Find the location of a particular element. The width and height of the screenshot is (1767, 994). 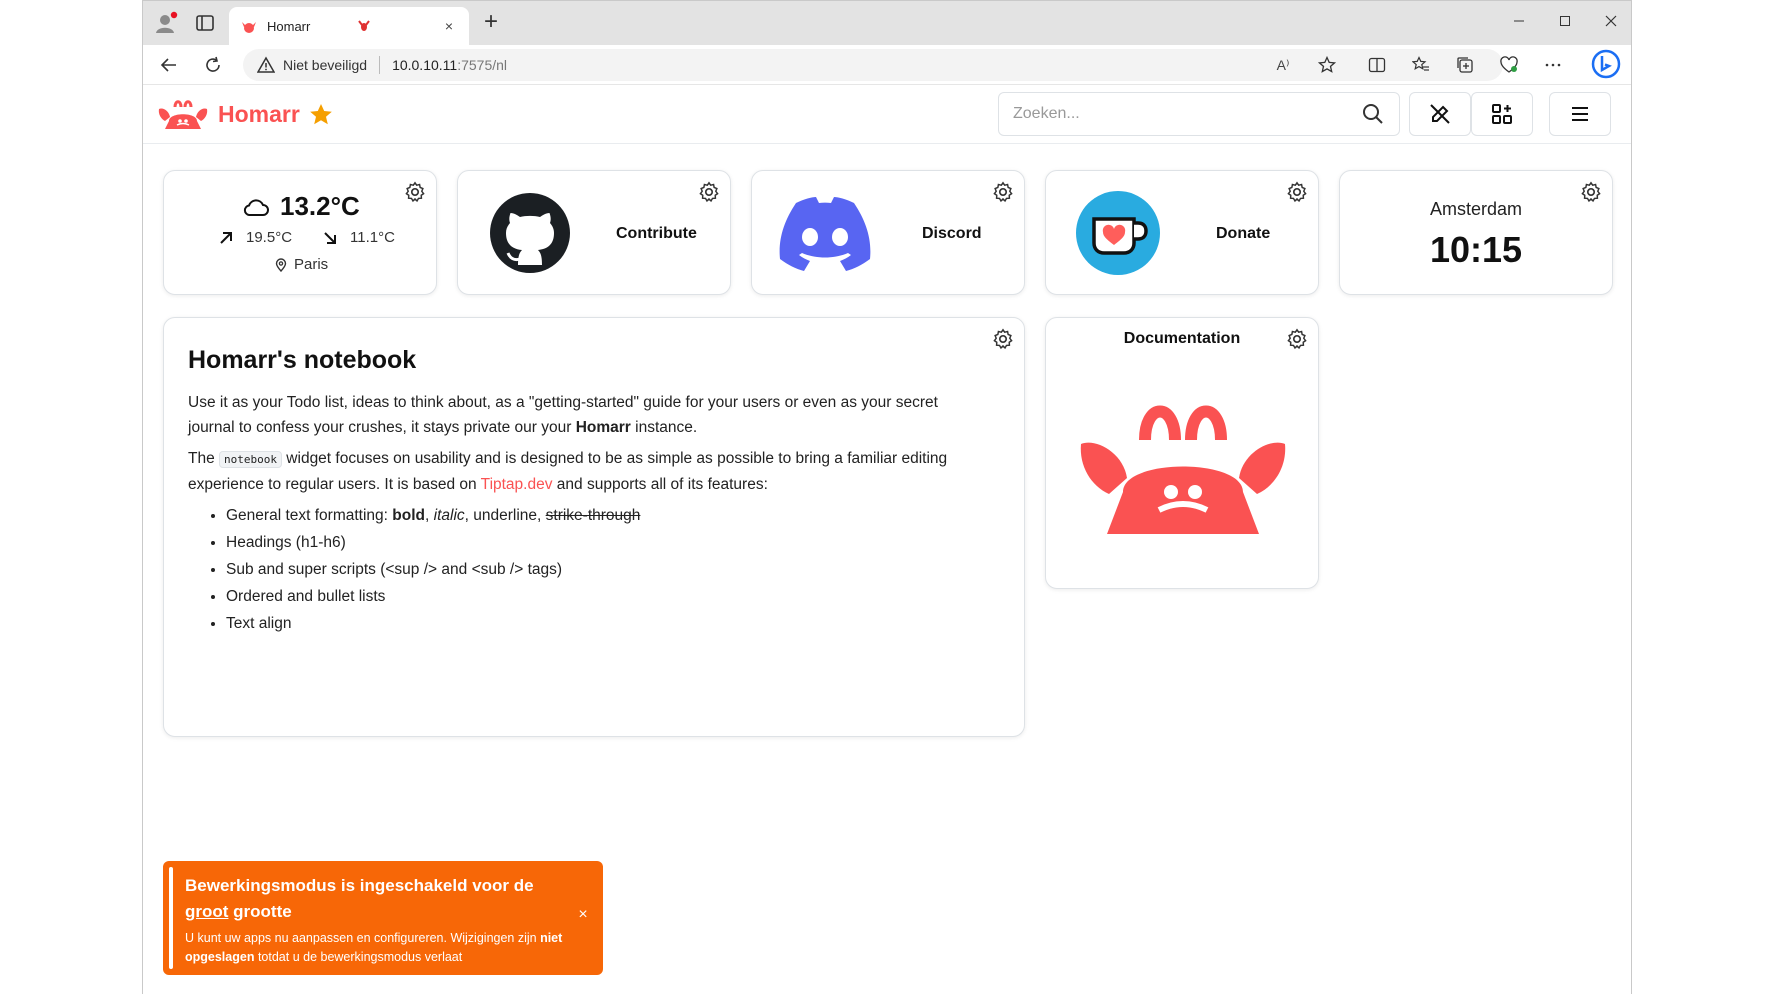

text-span: General text formatting: is located at coordinates (309, 515).